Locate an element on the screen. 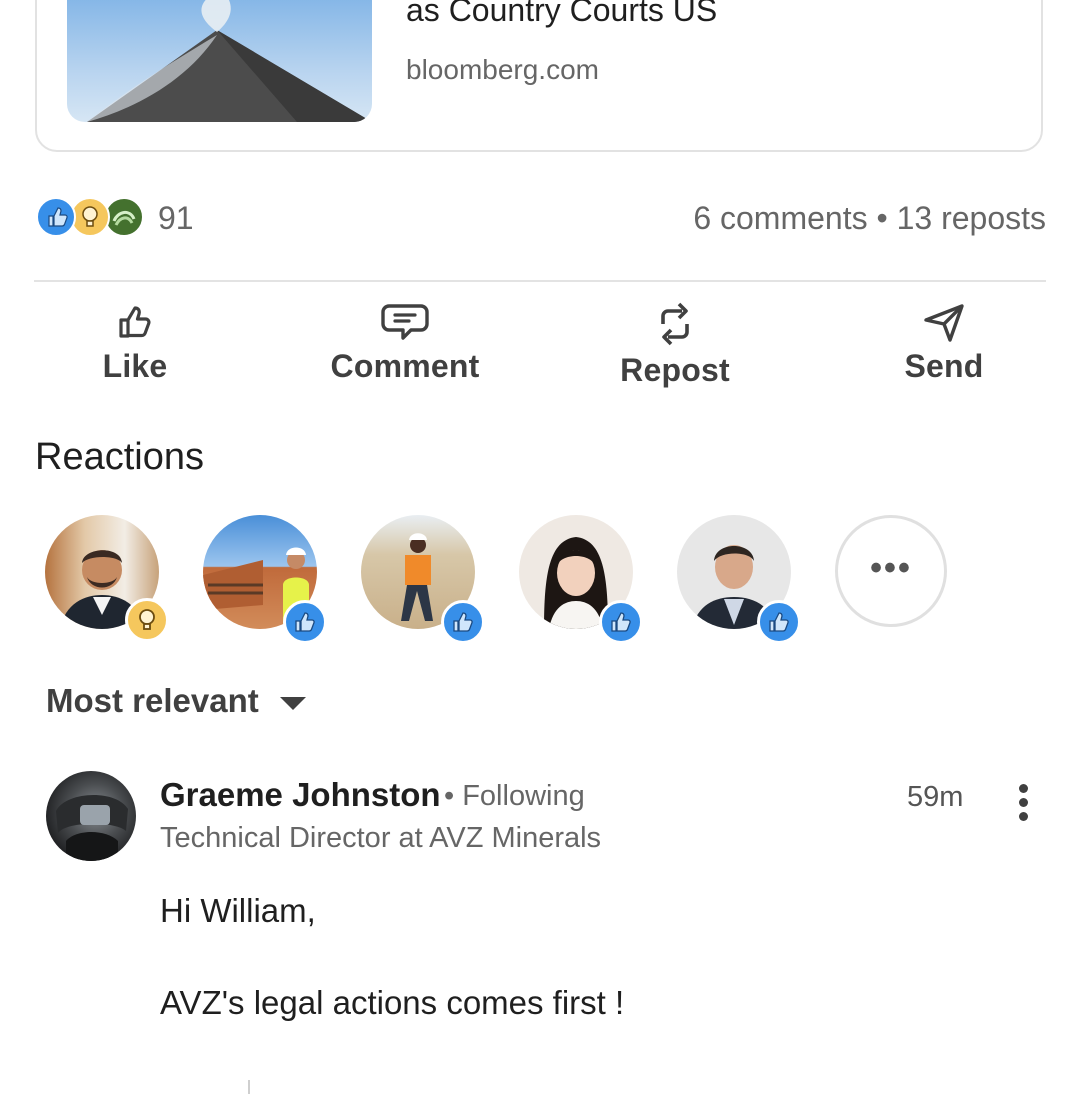 The height and width of the screenshot is (1094, 1080). like-label: Like is located at coordinates (135, 366).